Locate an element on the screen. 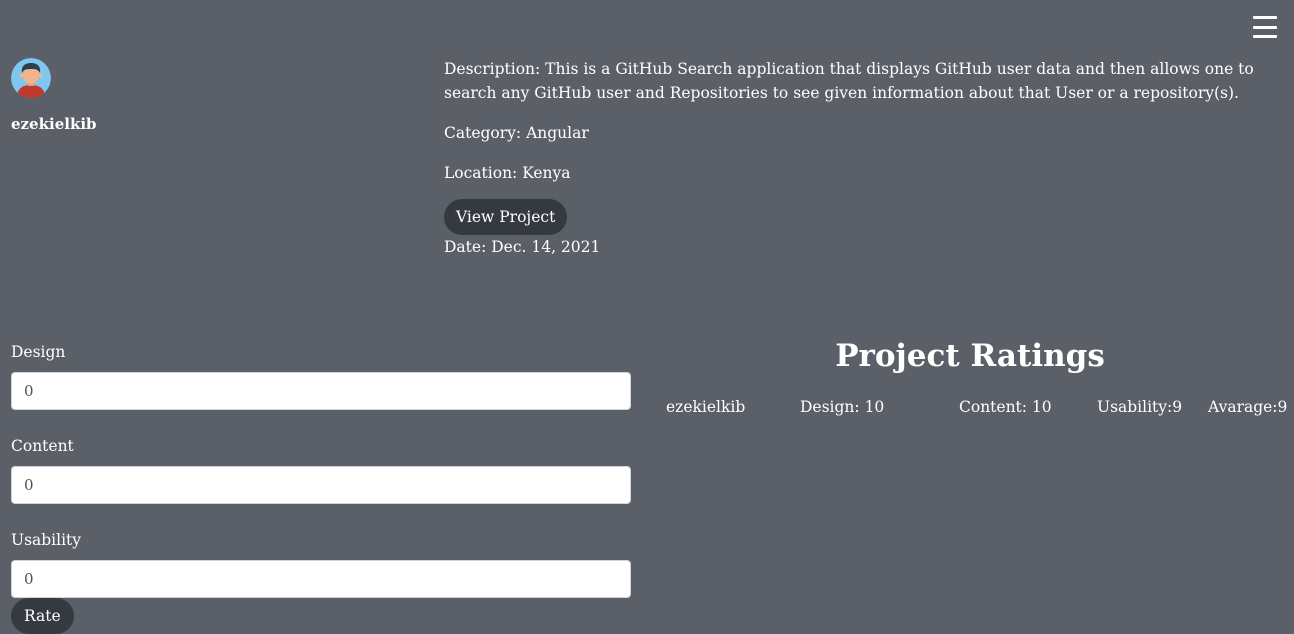 The height and width of the screenshot is (634, 1294). rating-user: ezekielkib is located at coordinates (706, 407).